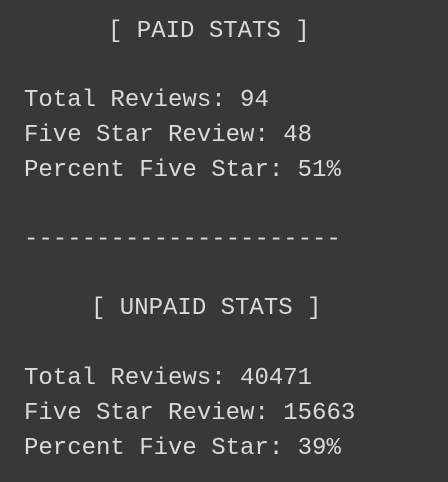  I want to click on paid-stats-heading: [ PAID STATS ], so click(209, 31).